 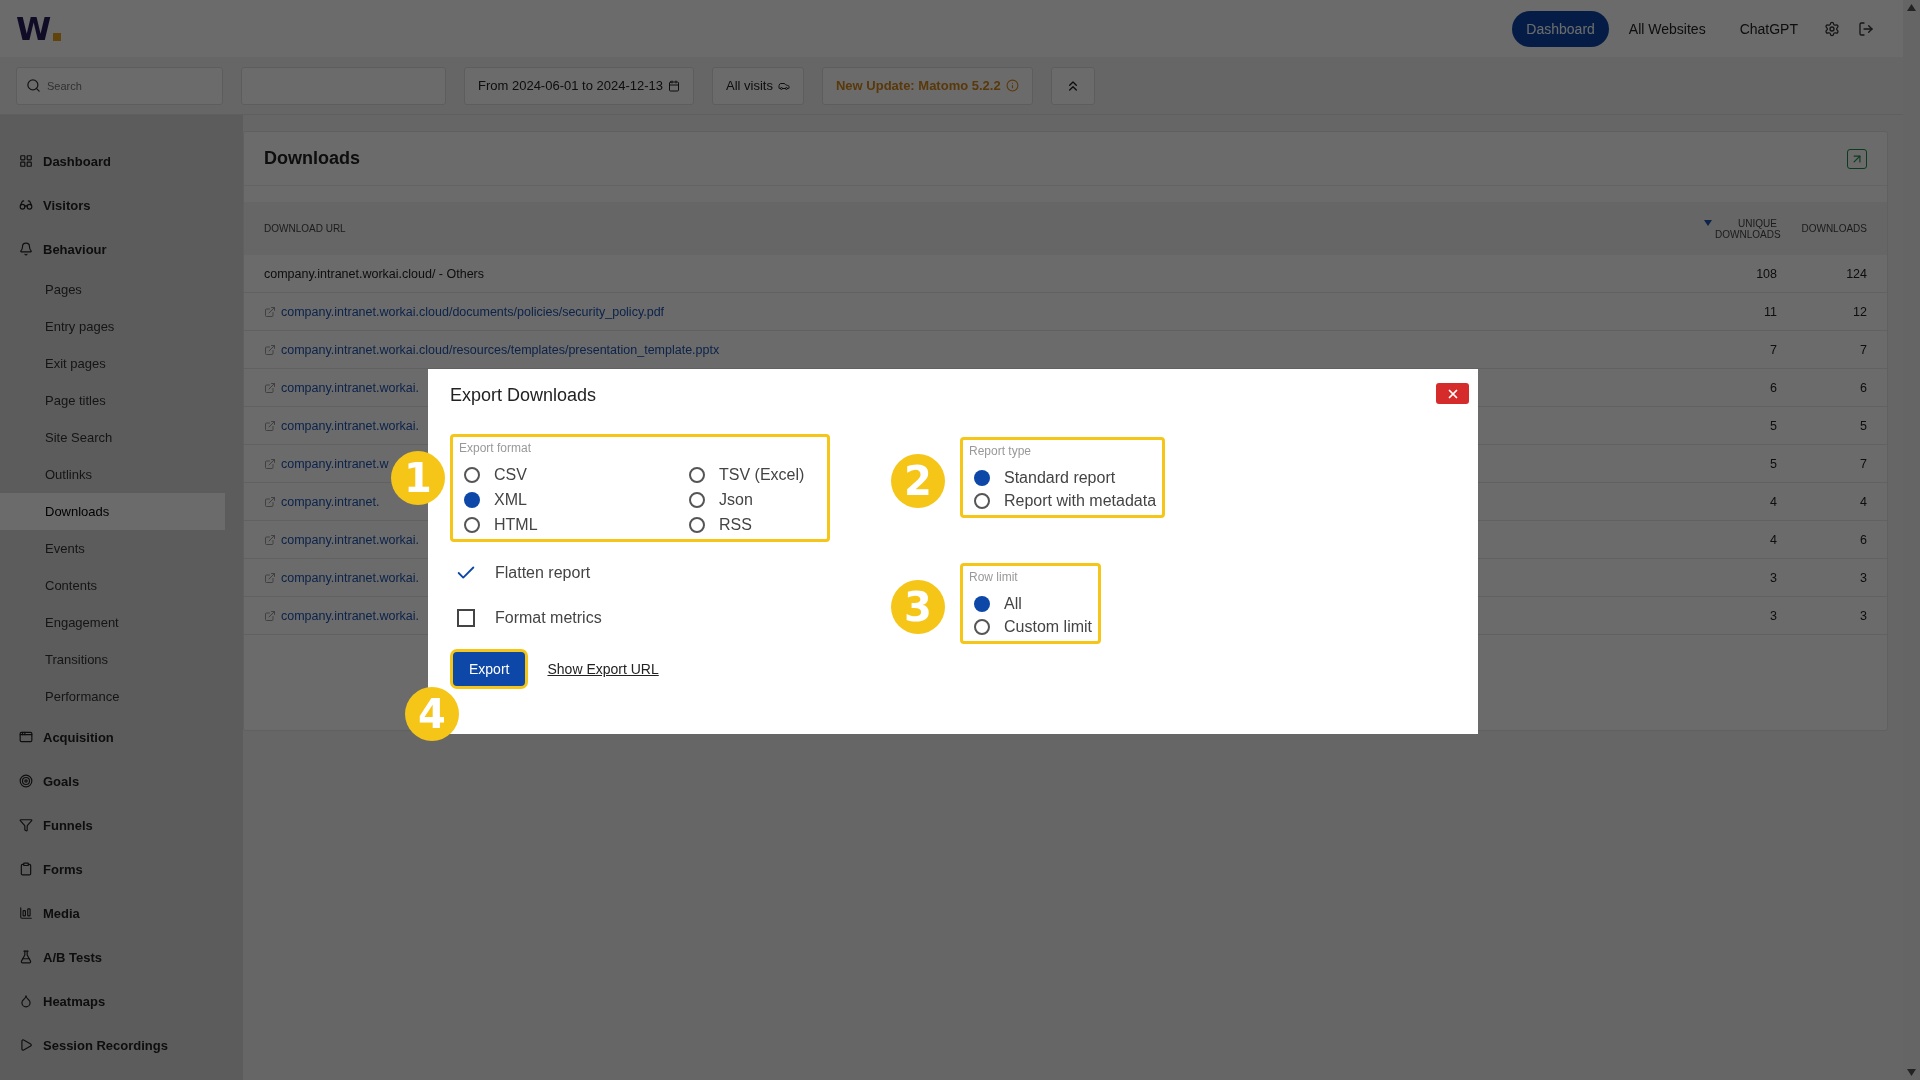 I want to click on update-button: New Update: Matomo 5.2.2, so click(x=927, y=85).